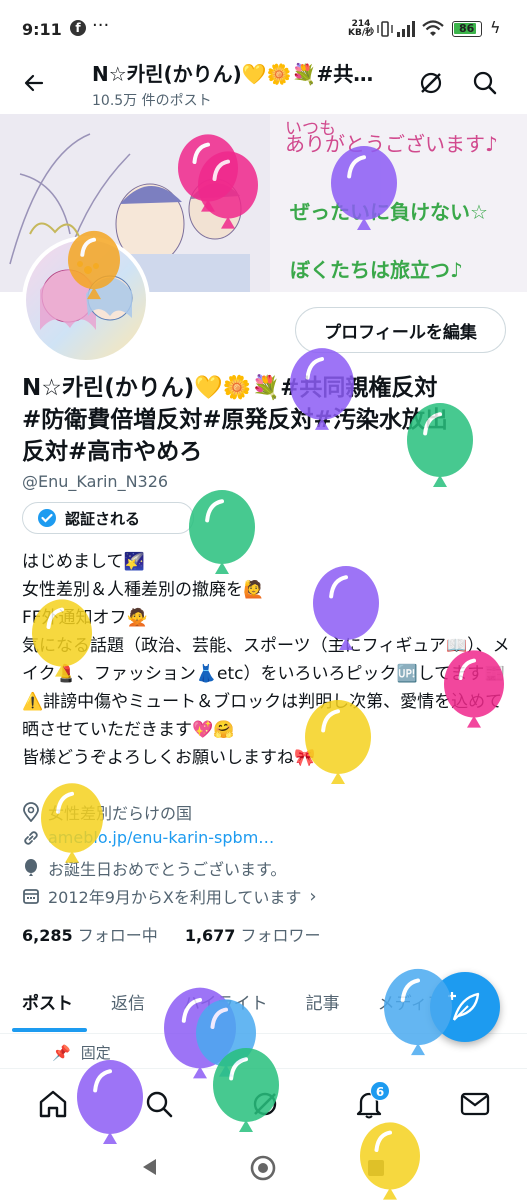 This screenshot has height=1200, width=527. What do you see at coordinates (152, 101) in the screenshot?
I see `post-count: 10.5万 件のポスト` at bounding box center [152, 101].